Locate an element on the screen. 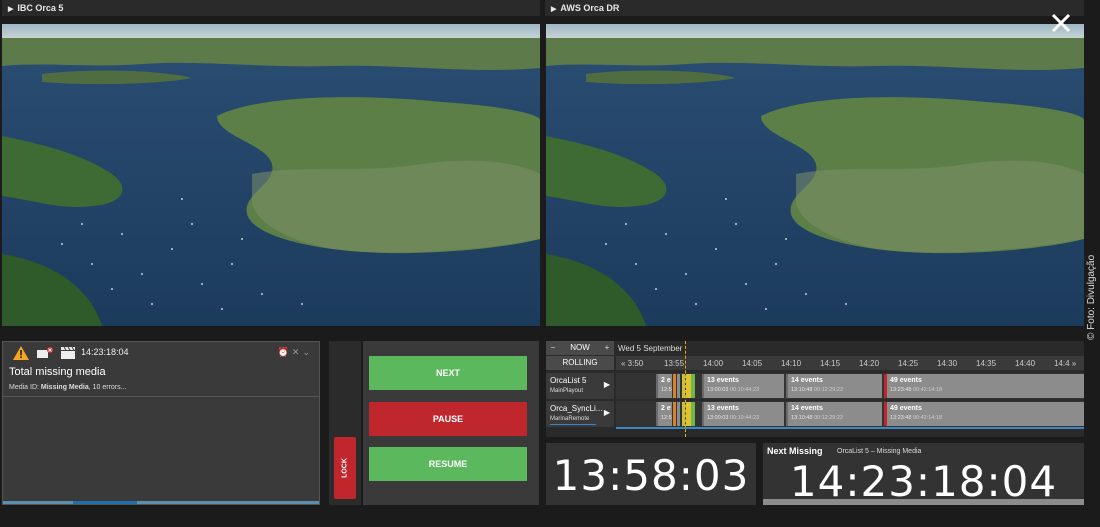  lock-label: LOCK is located at coordinates (345, 468).